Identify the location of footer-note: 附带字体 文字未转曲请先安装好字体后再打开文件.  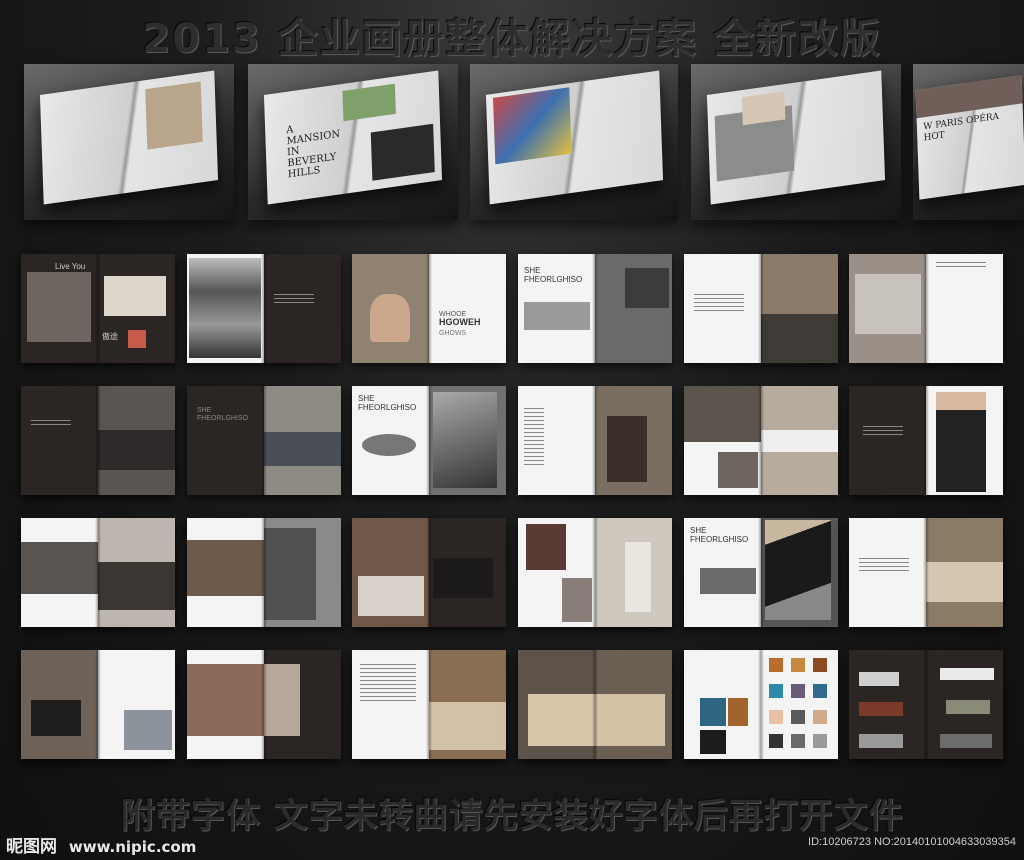
(512, 816).